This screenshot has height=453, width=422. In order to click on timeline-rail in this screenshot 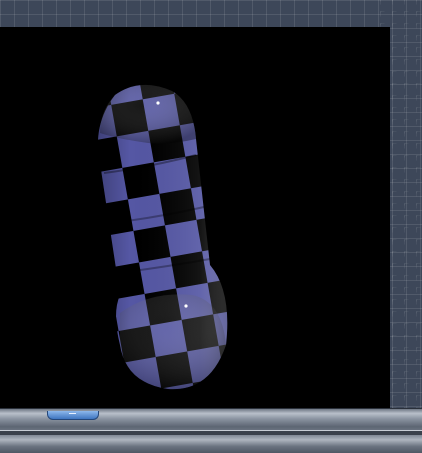, I will do `click(211, 432)`.